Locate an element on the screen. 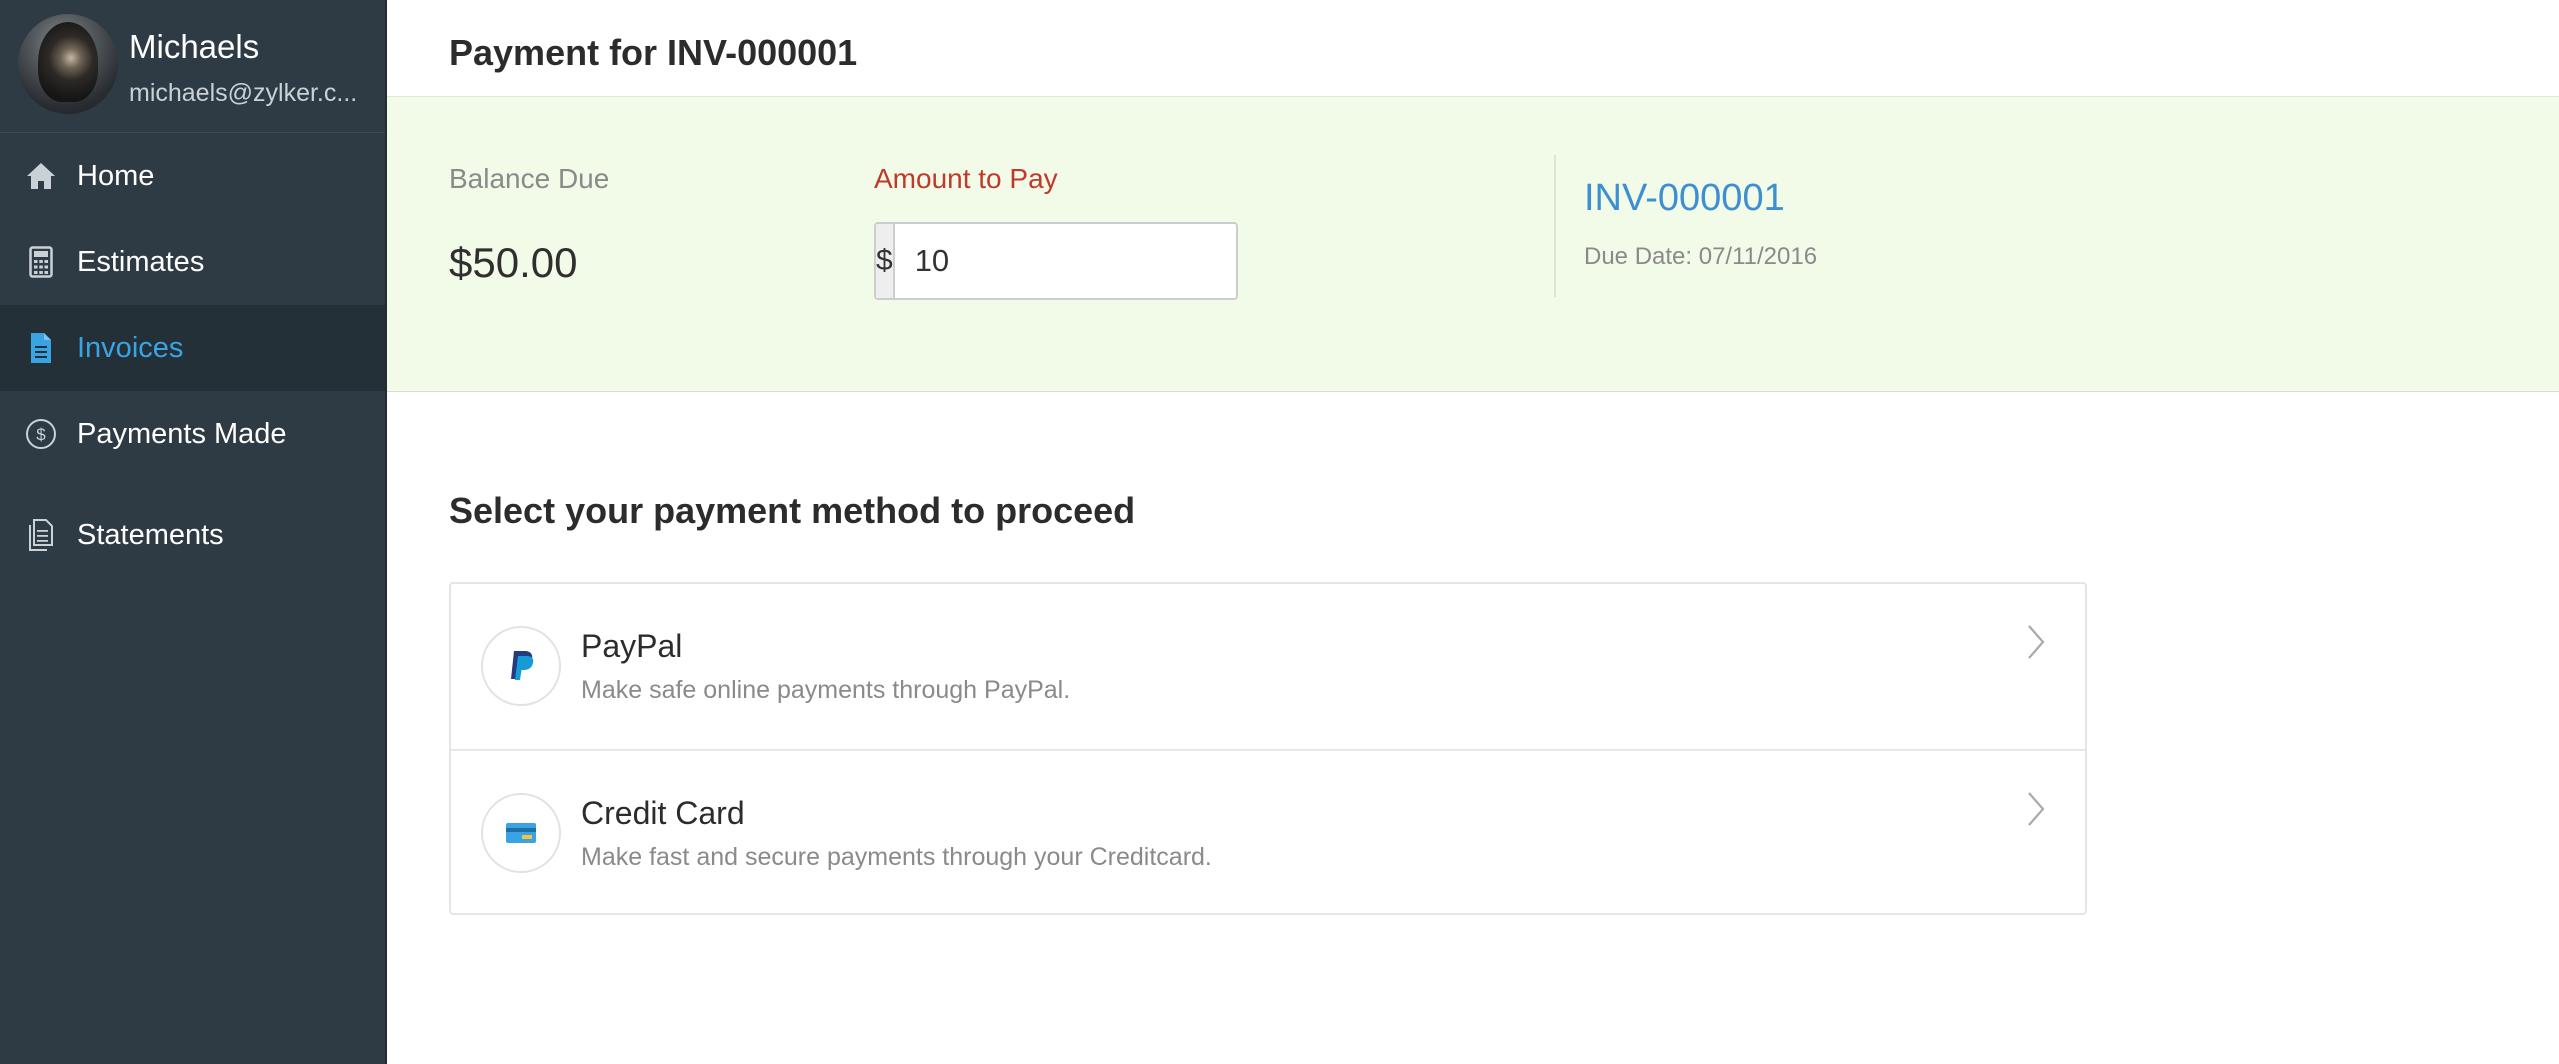 This screenshot has width=2559, height=1064. sidebar-item-estimates: Estimates is located at coordinates (192, 262).